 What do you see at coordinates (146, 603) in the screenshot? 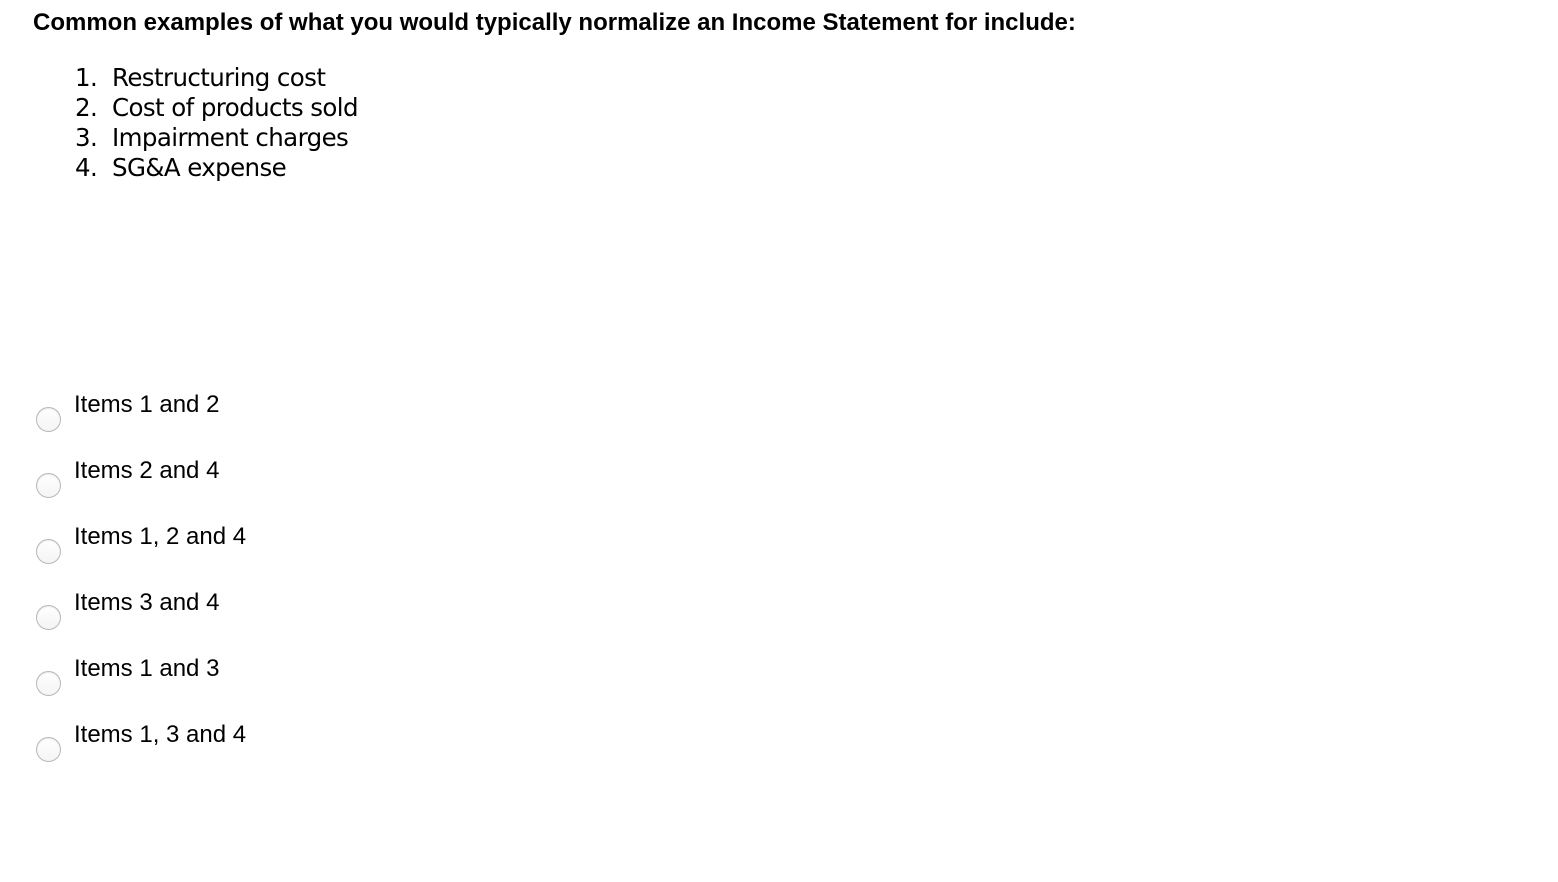
I see `answer-option-label: Items 3 and 4` at bounding box center [146, 603].